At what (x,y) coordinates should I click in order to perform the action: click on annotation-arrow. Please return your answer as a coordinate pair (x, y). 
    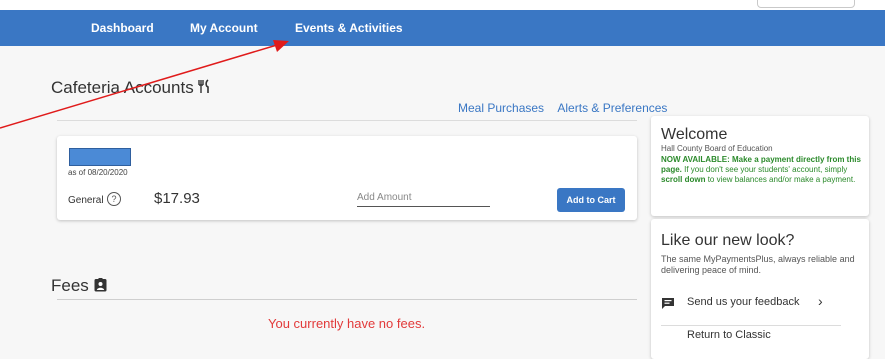
    Looking at the image, I should click on (144, 84).